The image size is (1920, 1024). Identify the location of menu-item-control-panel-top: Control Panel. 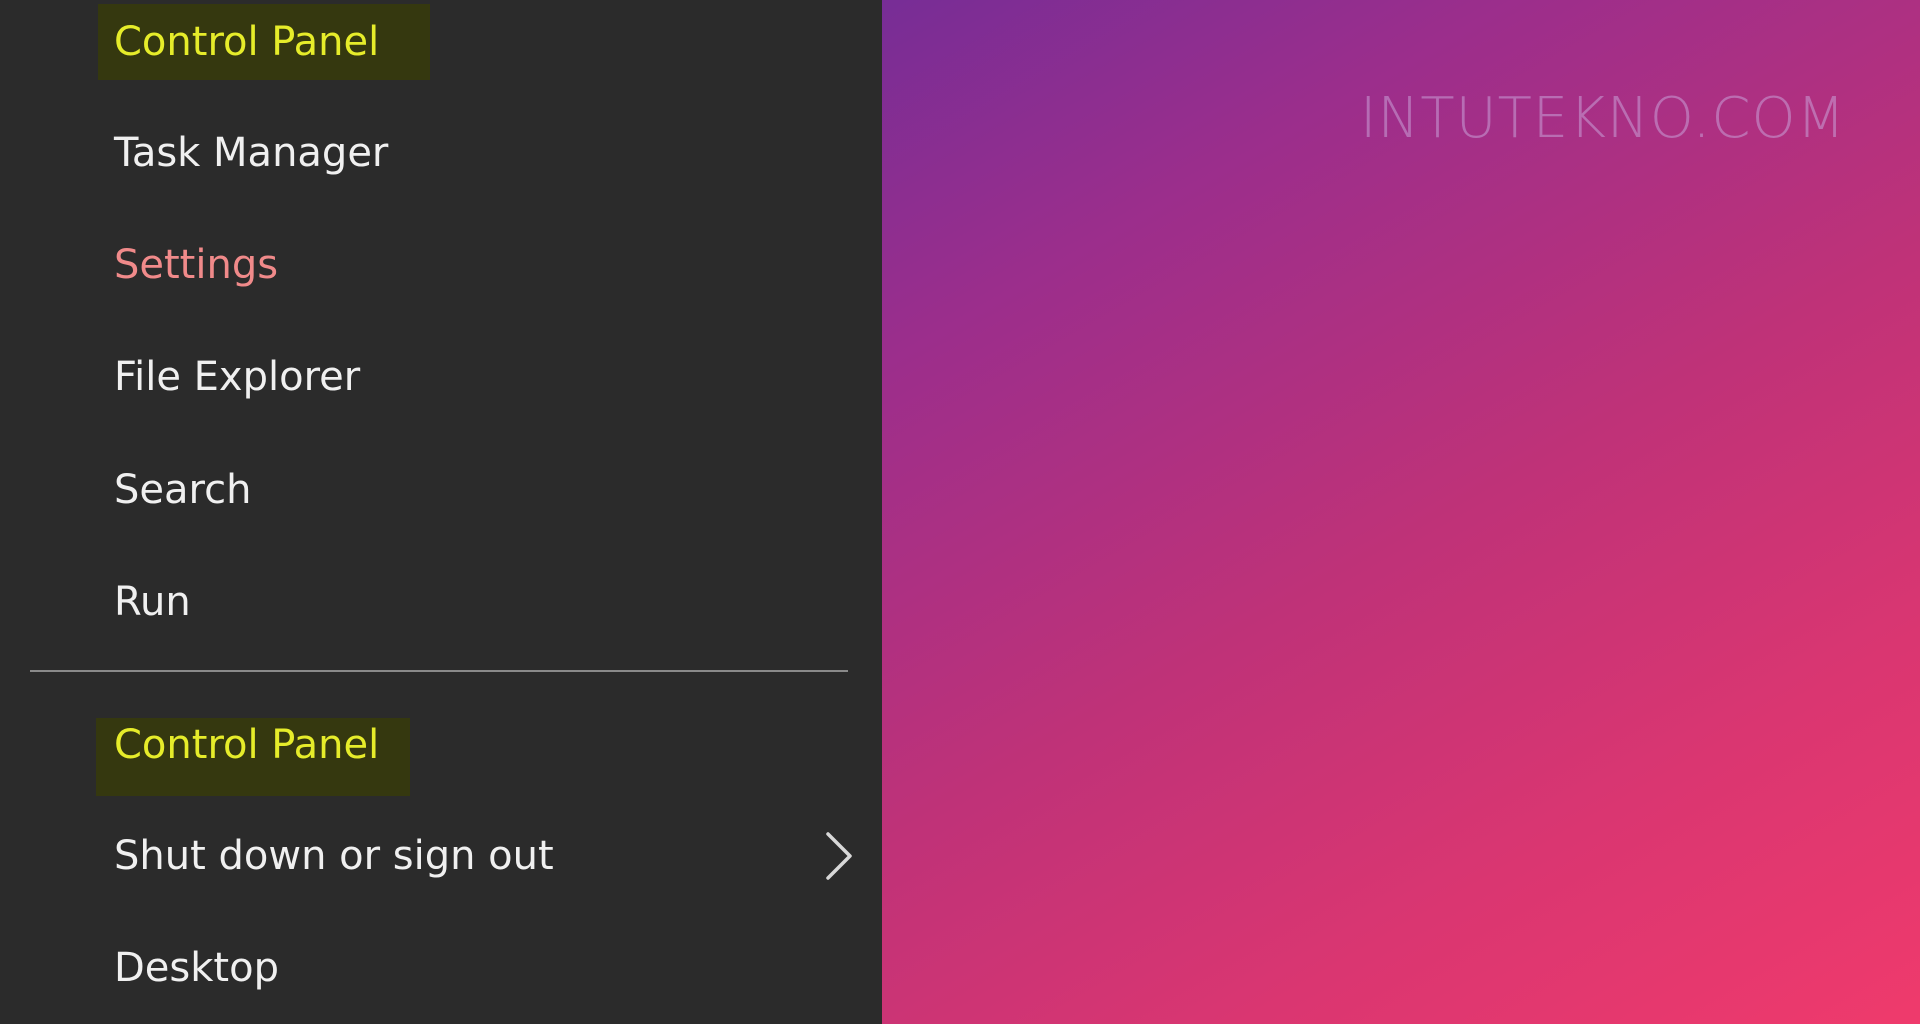
(441, 56).